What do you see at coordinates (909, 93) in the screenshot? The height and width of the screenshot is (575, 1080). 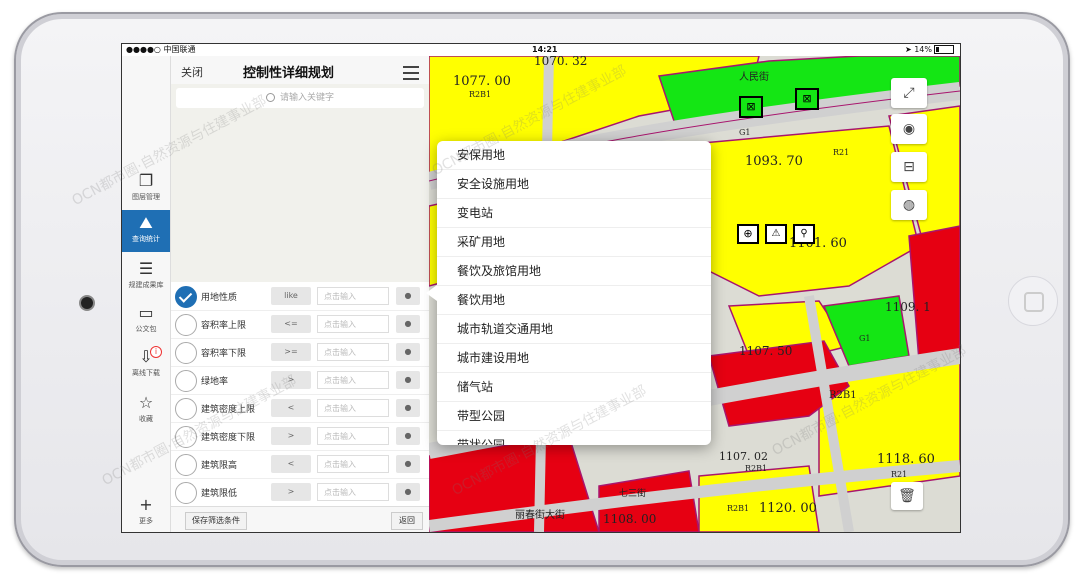 I see `fullscreen-icon: ⤢` at bounding box center [909, 93].